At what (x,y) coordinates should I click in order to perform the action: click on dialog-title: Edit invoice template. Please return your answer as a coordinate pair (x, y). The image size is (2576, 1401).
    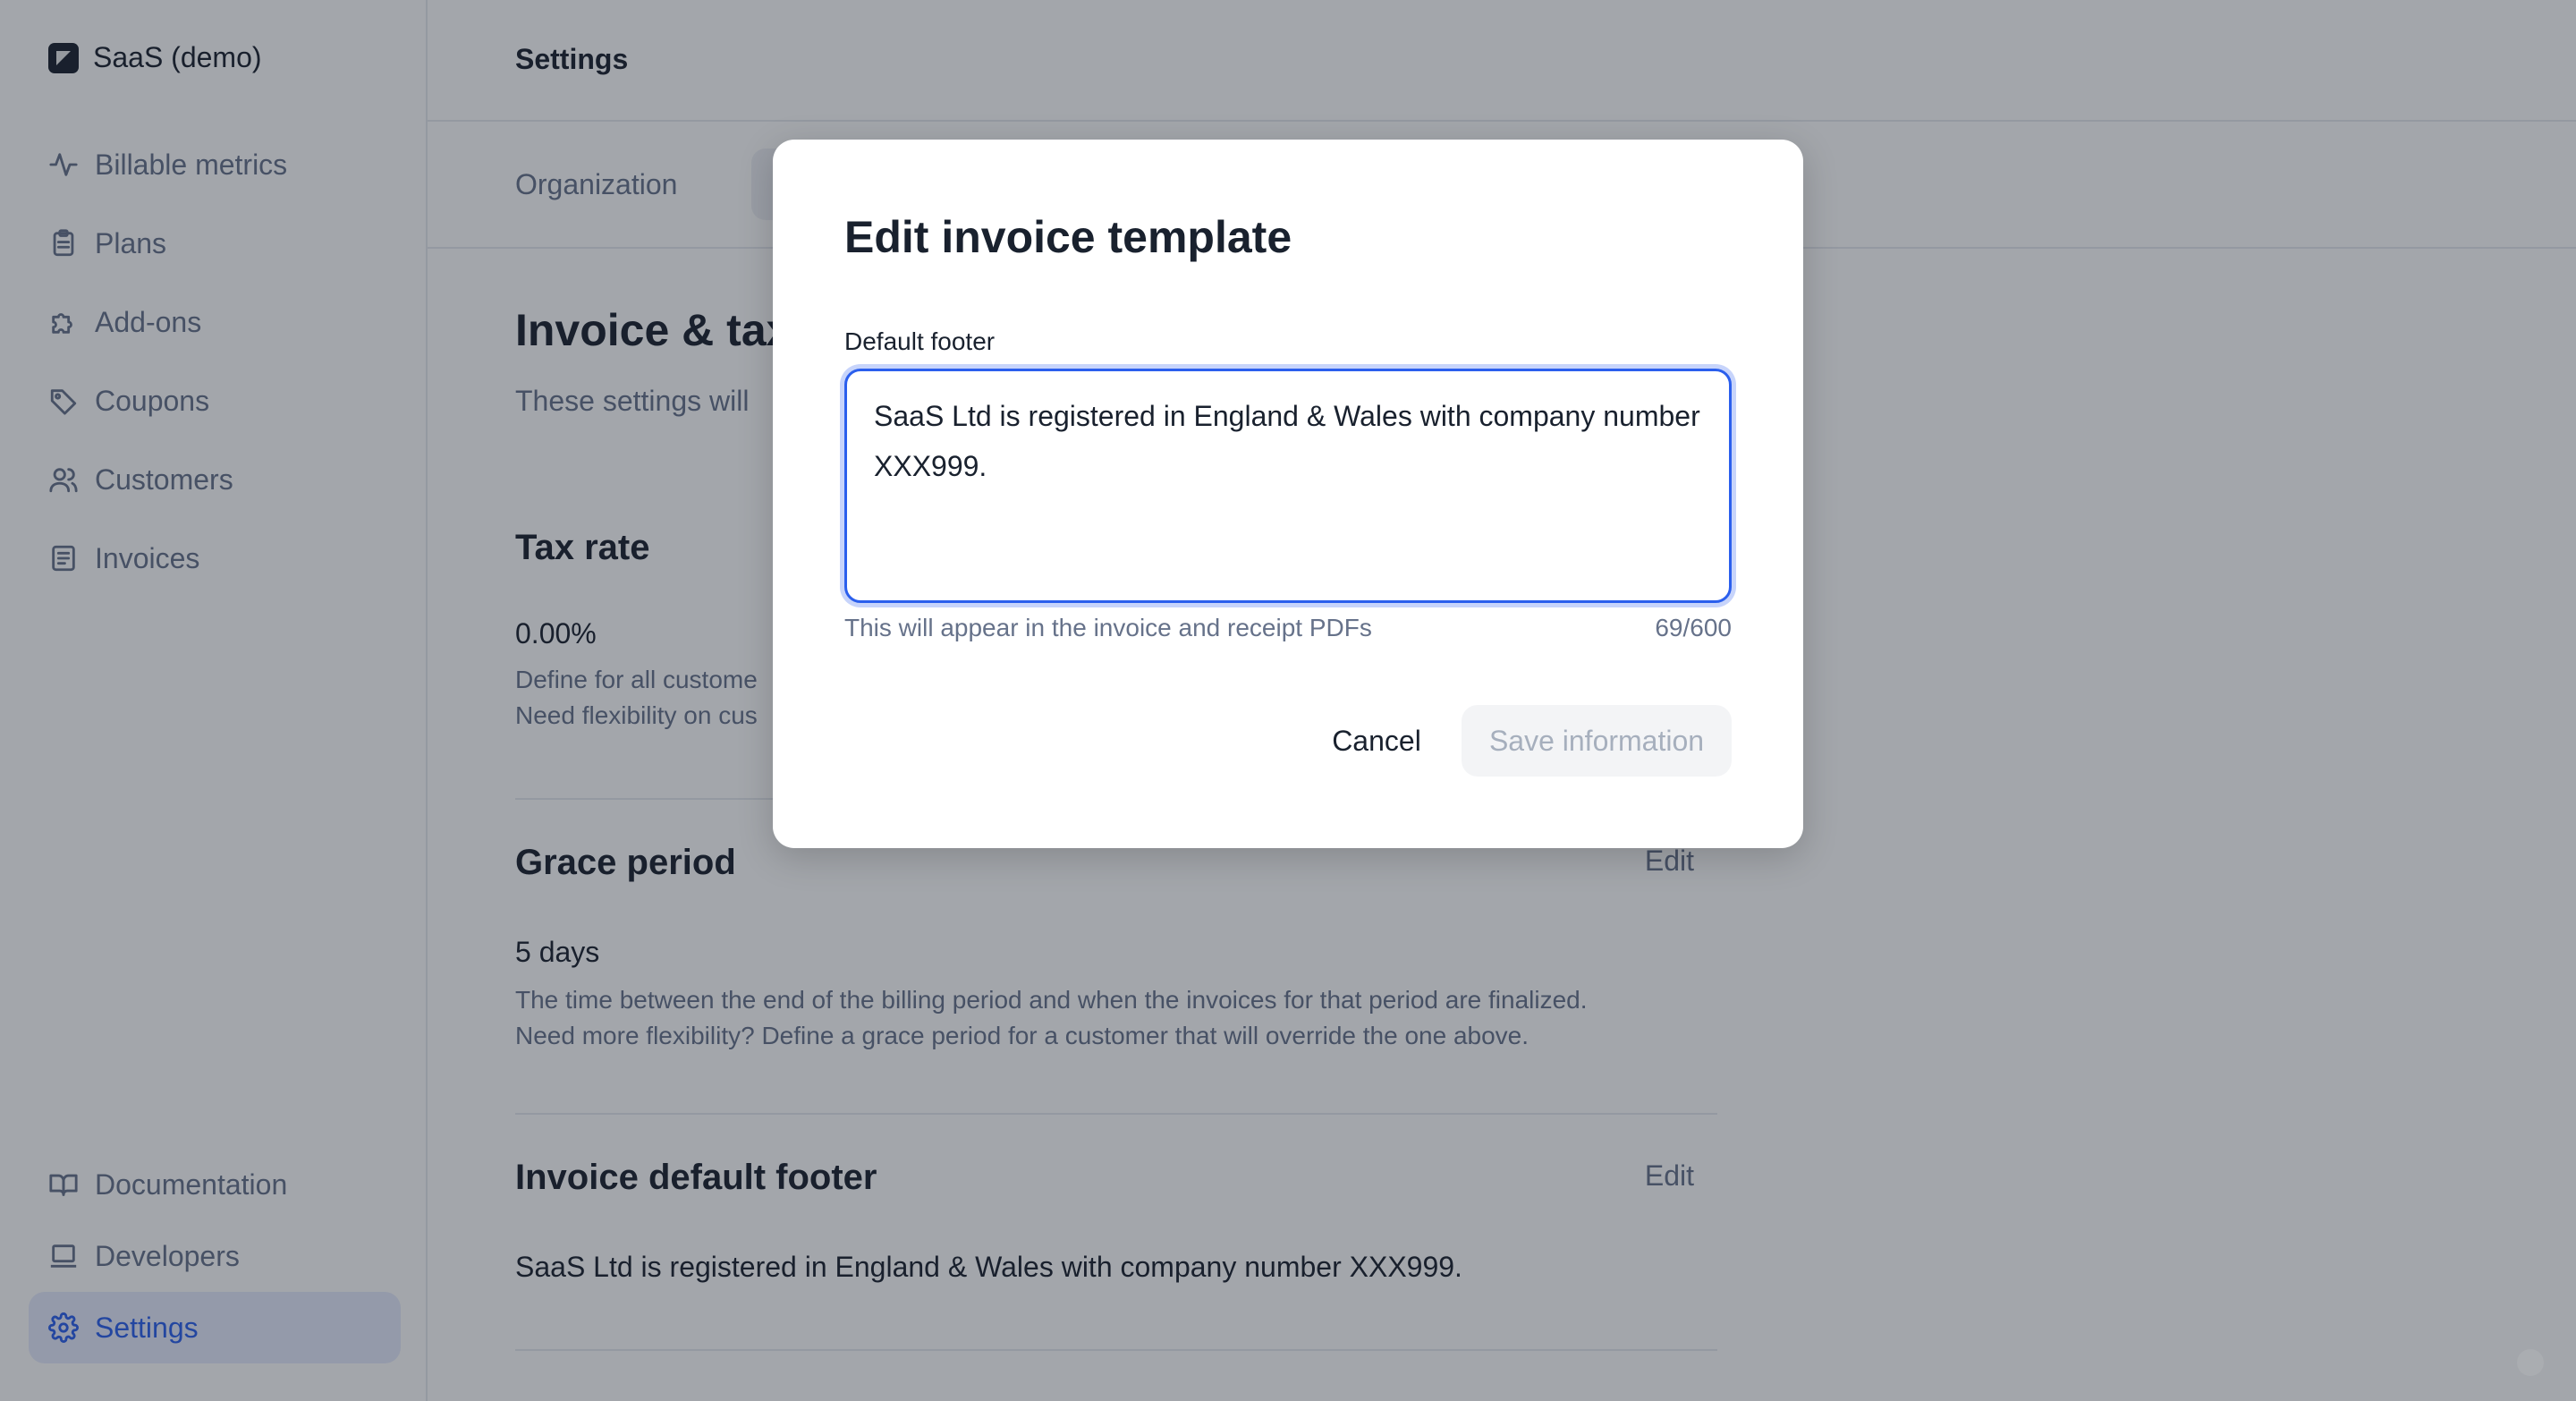
    Looking at the image, I should click on (1068, 237).